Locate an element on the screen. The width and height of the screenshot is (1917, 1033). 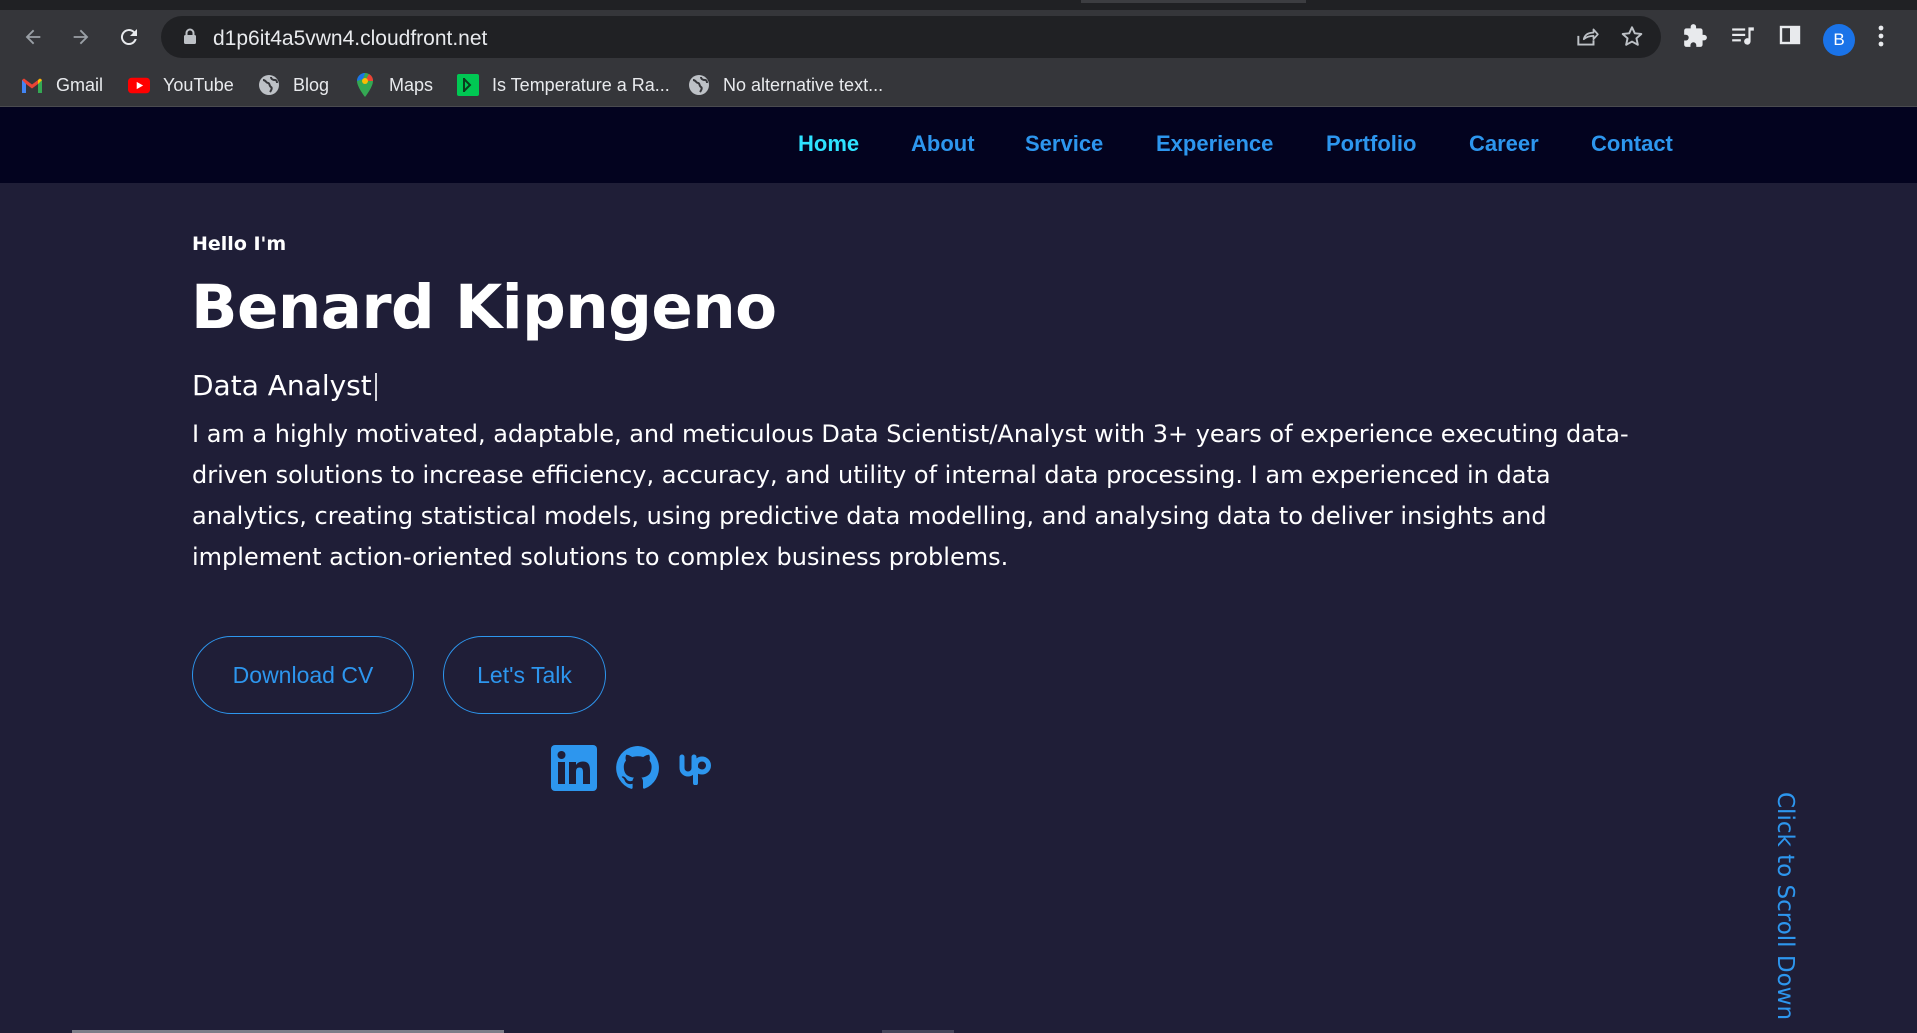
nav-portfolio: Portfolio is located at coordinates (1371, 144).